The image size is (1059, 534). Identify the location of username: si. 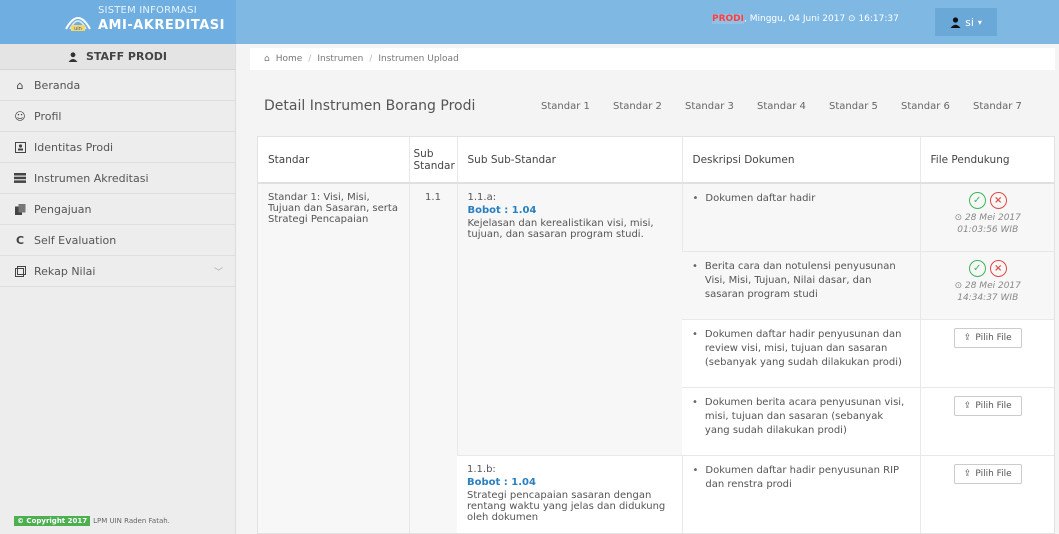
(969, 22).